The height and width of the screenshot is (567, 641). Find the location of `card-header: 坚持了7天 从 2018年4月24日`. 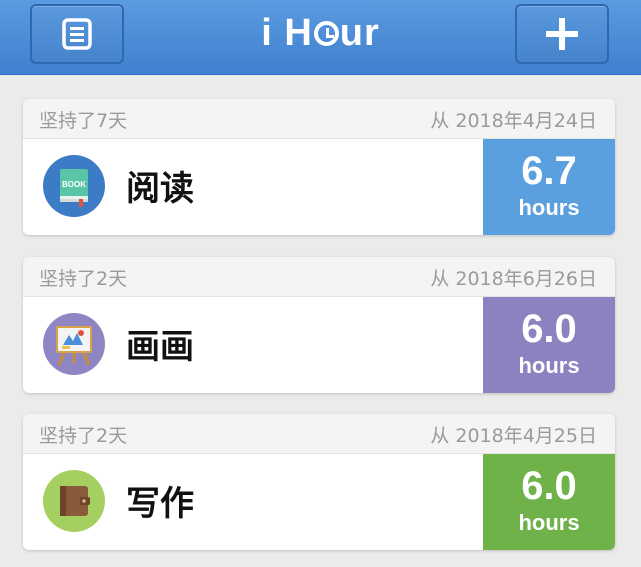

card-header: 坚持了7天 从 2018年4月24日 is located at coordinates (319, 119).